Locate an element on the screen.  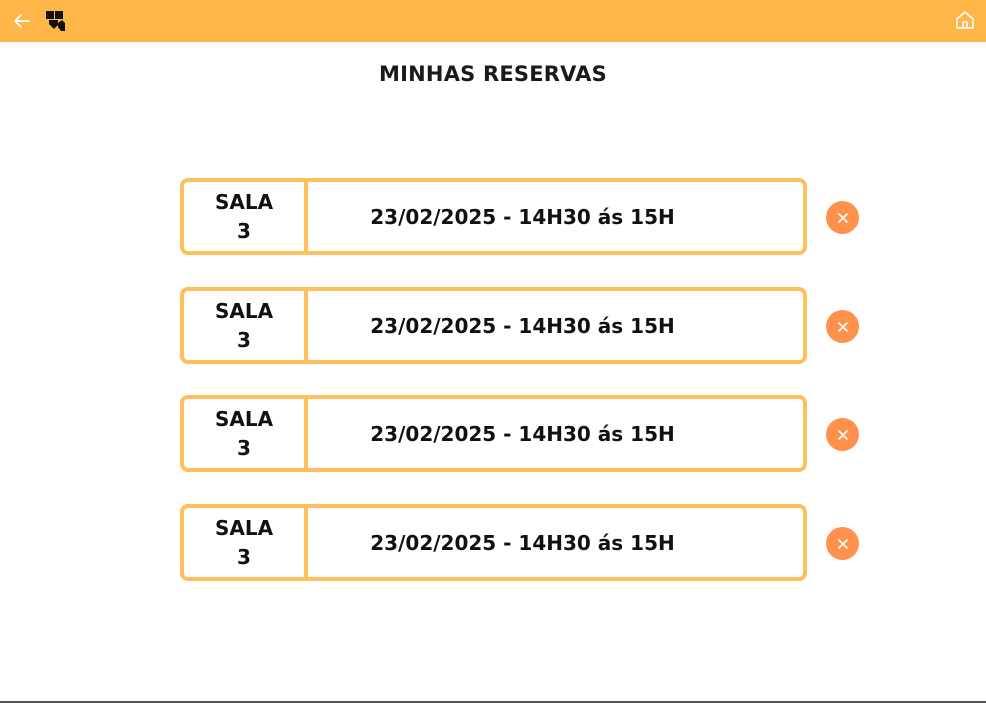
app-logo-icon is located at coordinates (56, 21).